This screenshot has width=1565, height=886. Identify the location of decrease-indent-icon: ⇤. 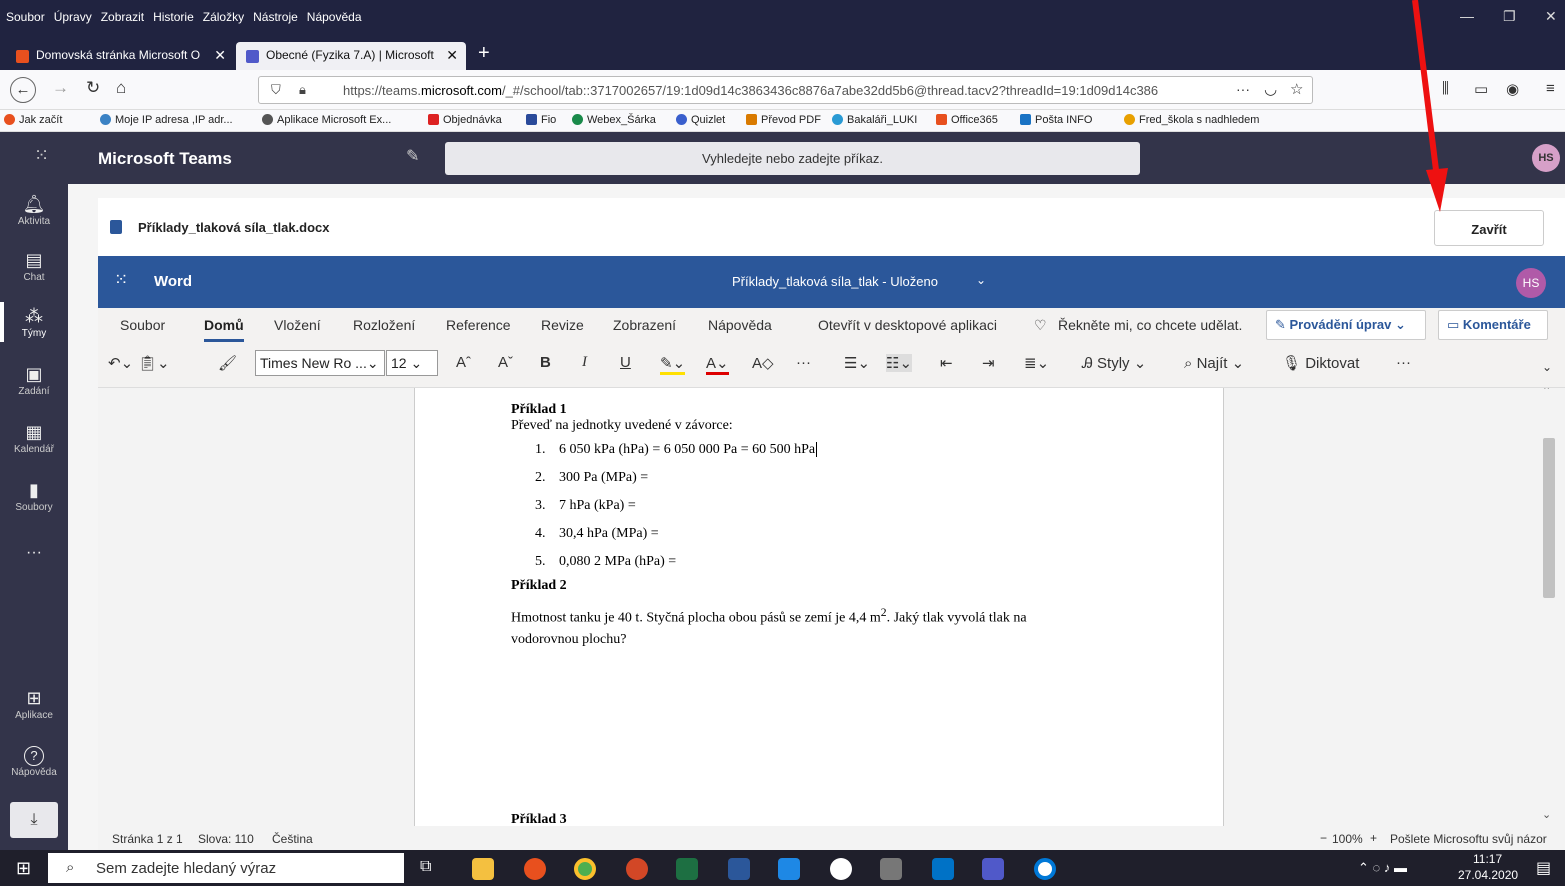
(946, 363).